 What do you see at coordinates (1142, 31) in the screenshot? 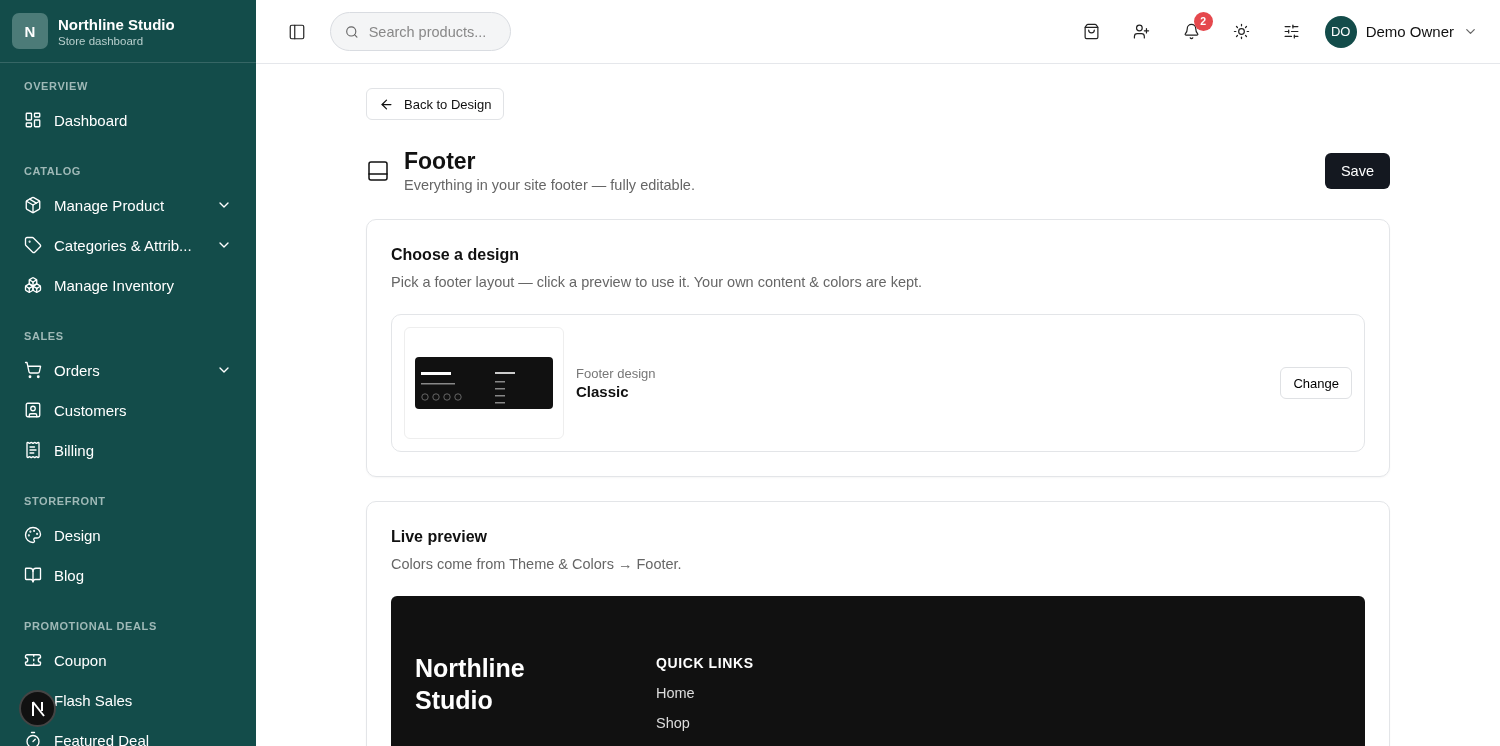
I see `user-plus-icon` at bounding box center [1142, 31].